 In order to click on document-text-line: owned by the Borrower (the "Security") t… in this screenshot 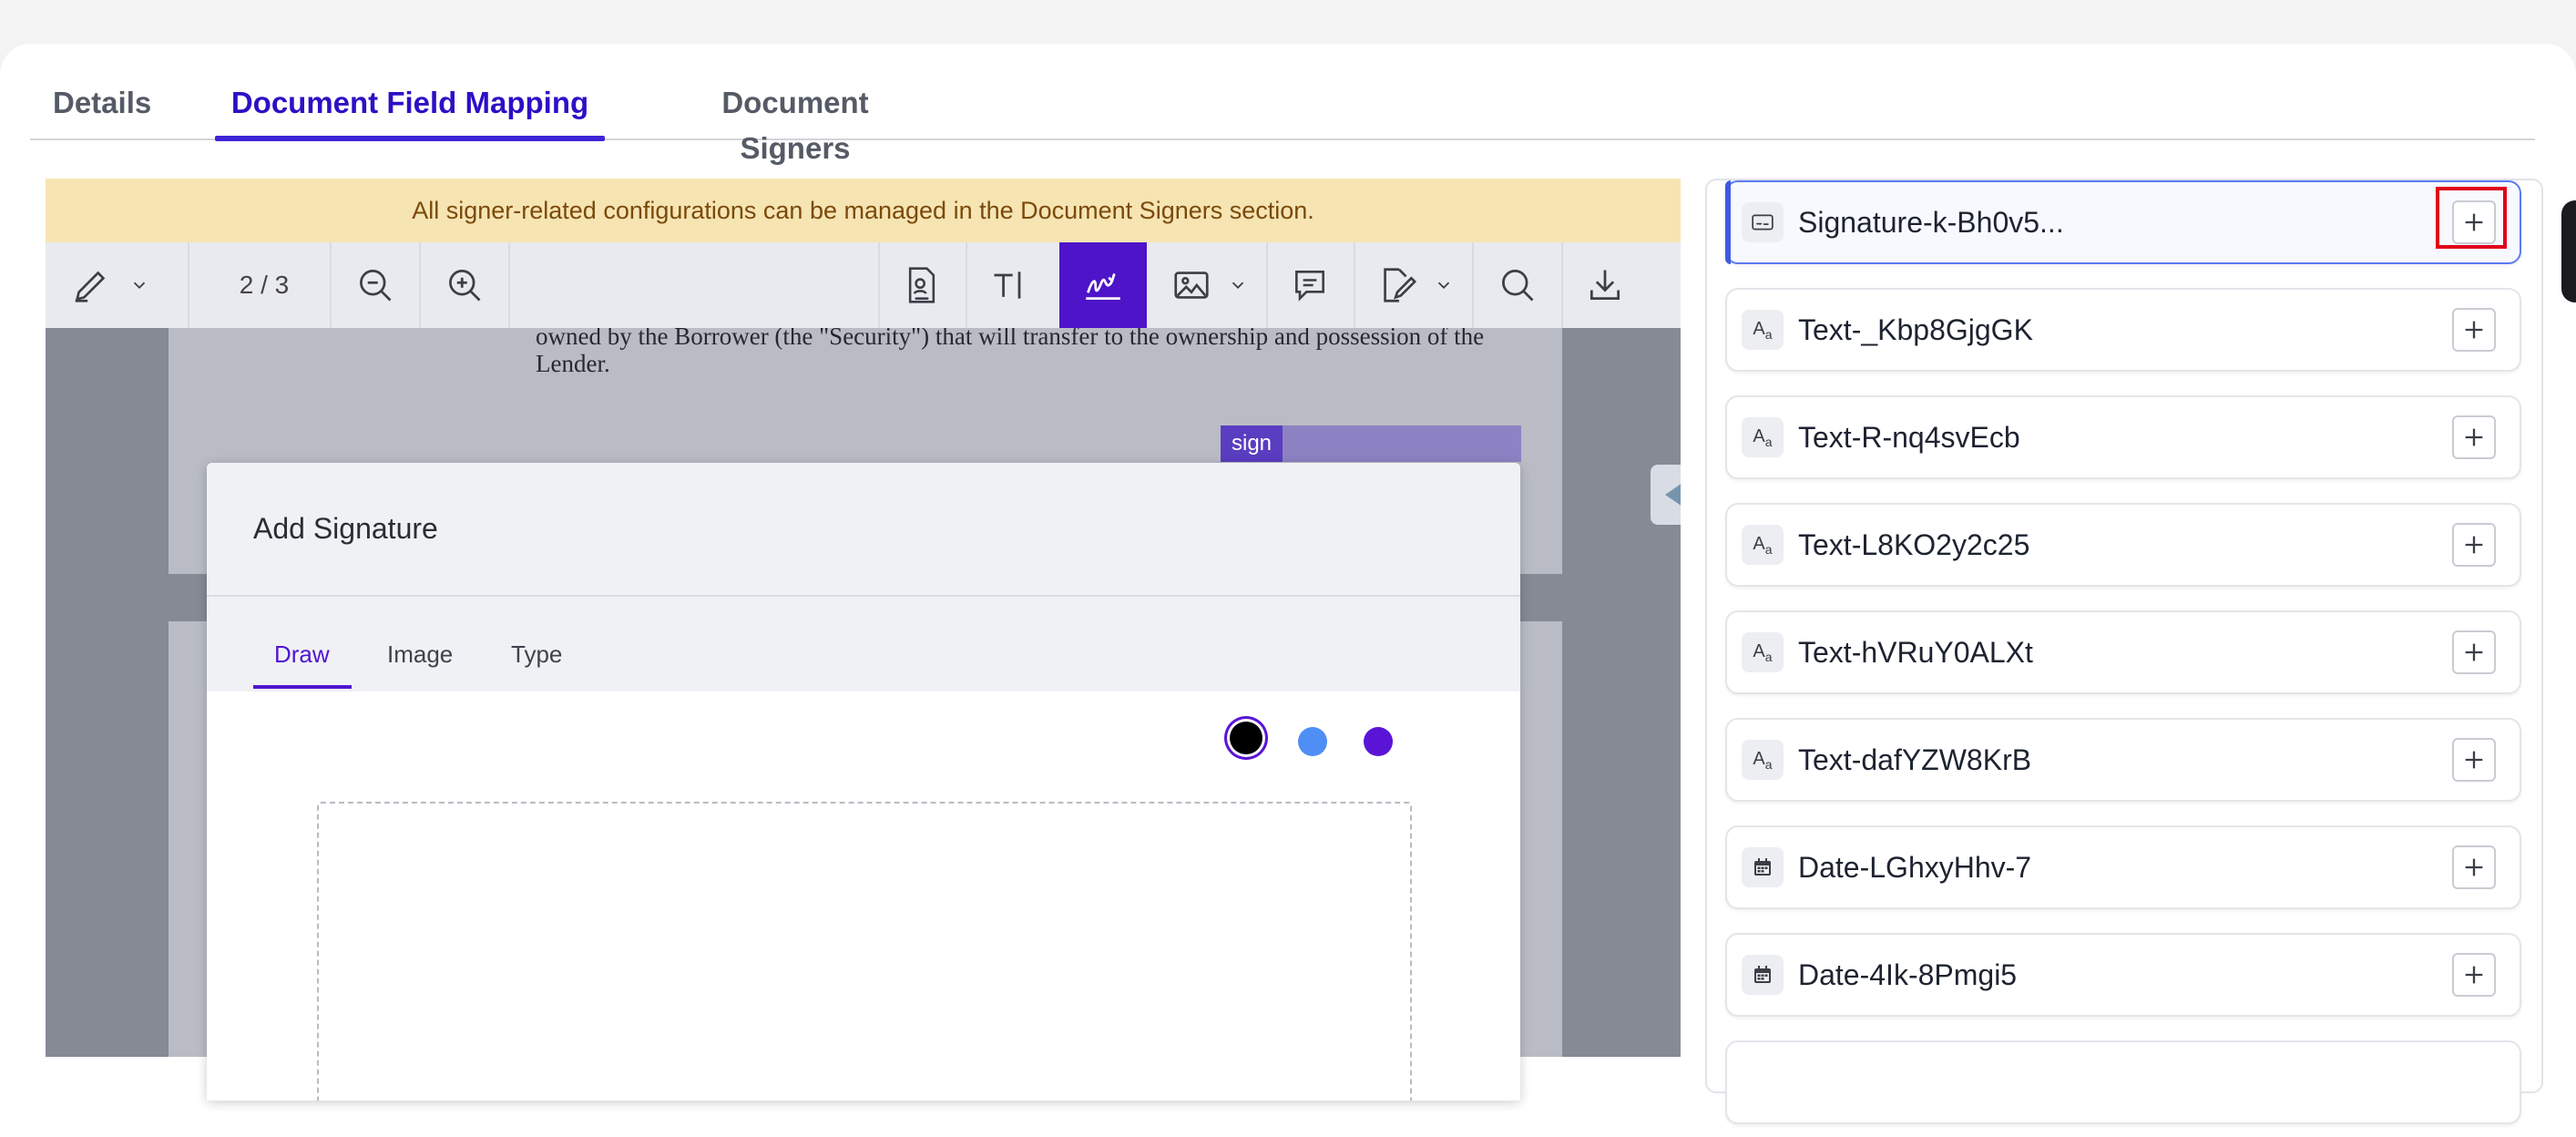, I will do `click(1011, 339)`.